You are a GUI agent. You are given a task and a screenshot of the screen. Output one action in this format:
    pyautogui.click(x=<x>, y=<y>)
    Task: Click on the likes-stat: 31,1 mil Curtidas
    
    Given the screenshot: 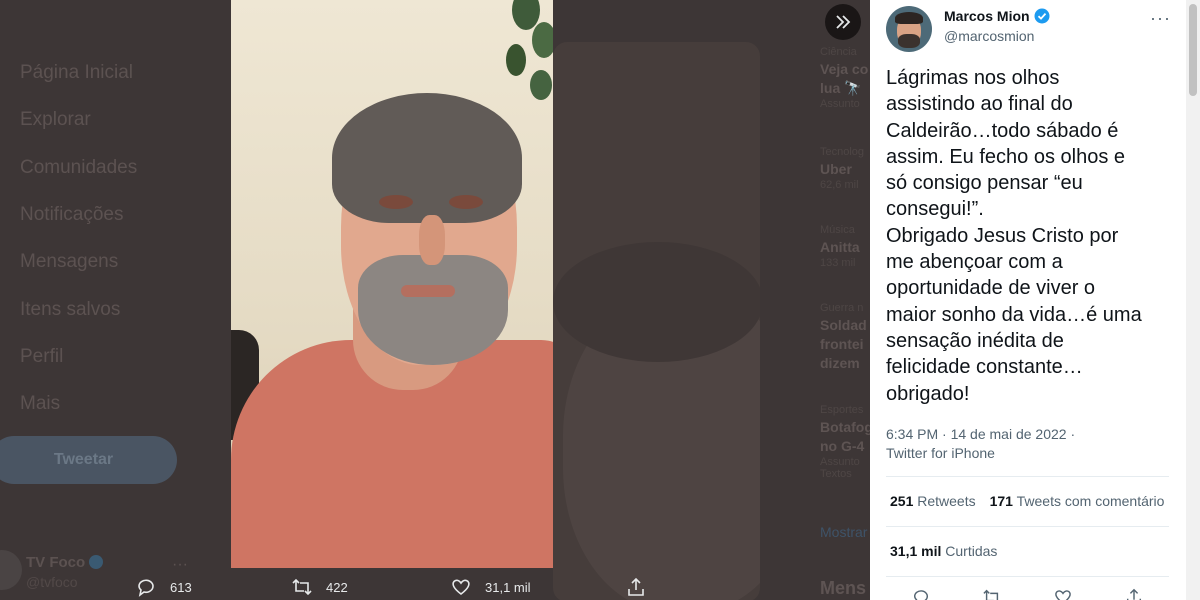 What is the action you would take?
    pyautogui.click(x=943, y=551)
    